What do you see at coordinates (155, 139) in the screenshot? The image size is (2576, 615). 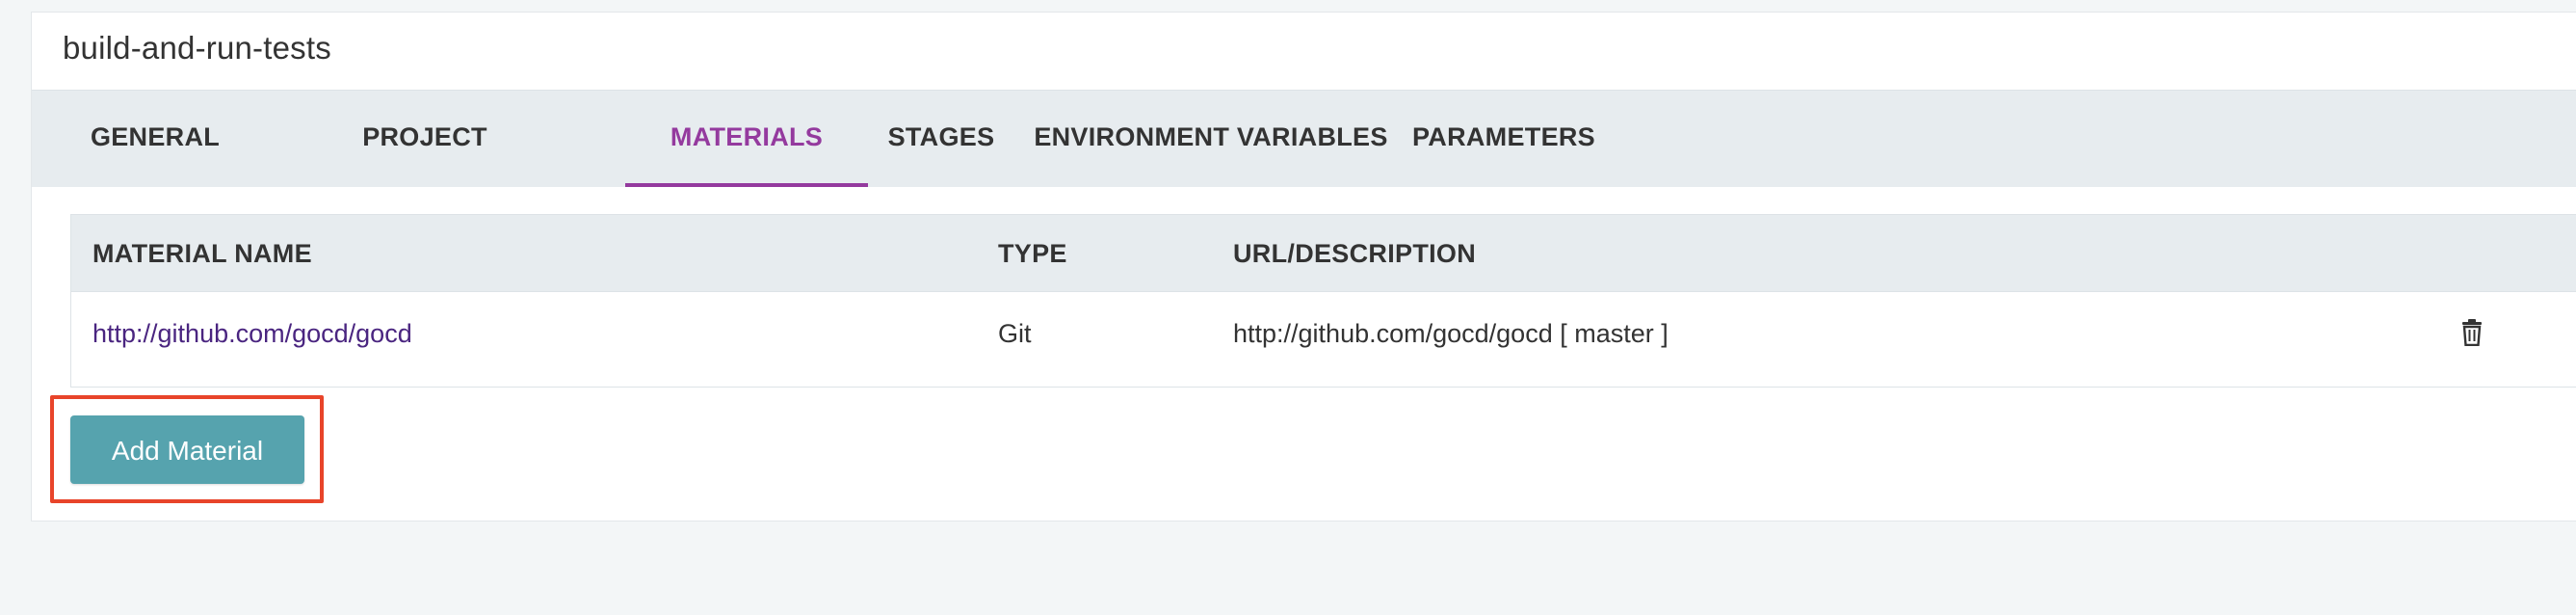 I see `tab-general: GENERAL` at bounding box center [155, 139].